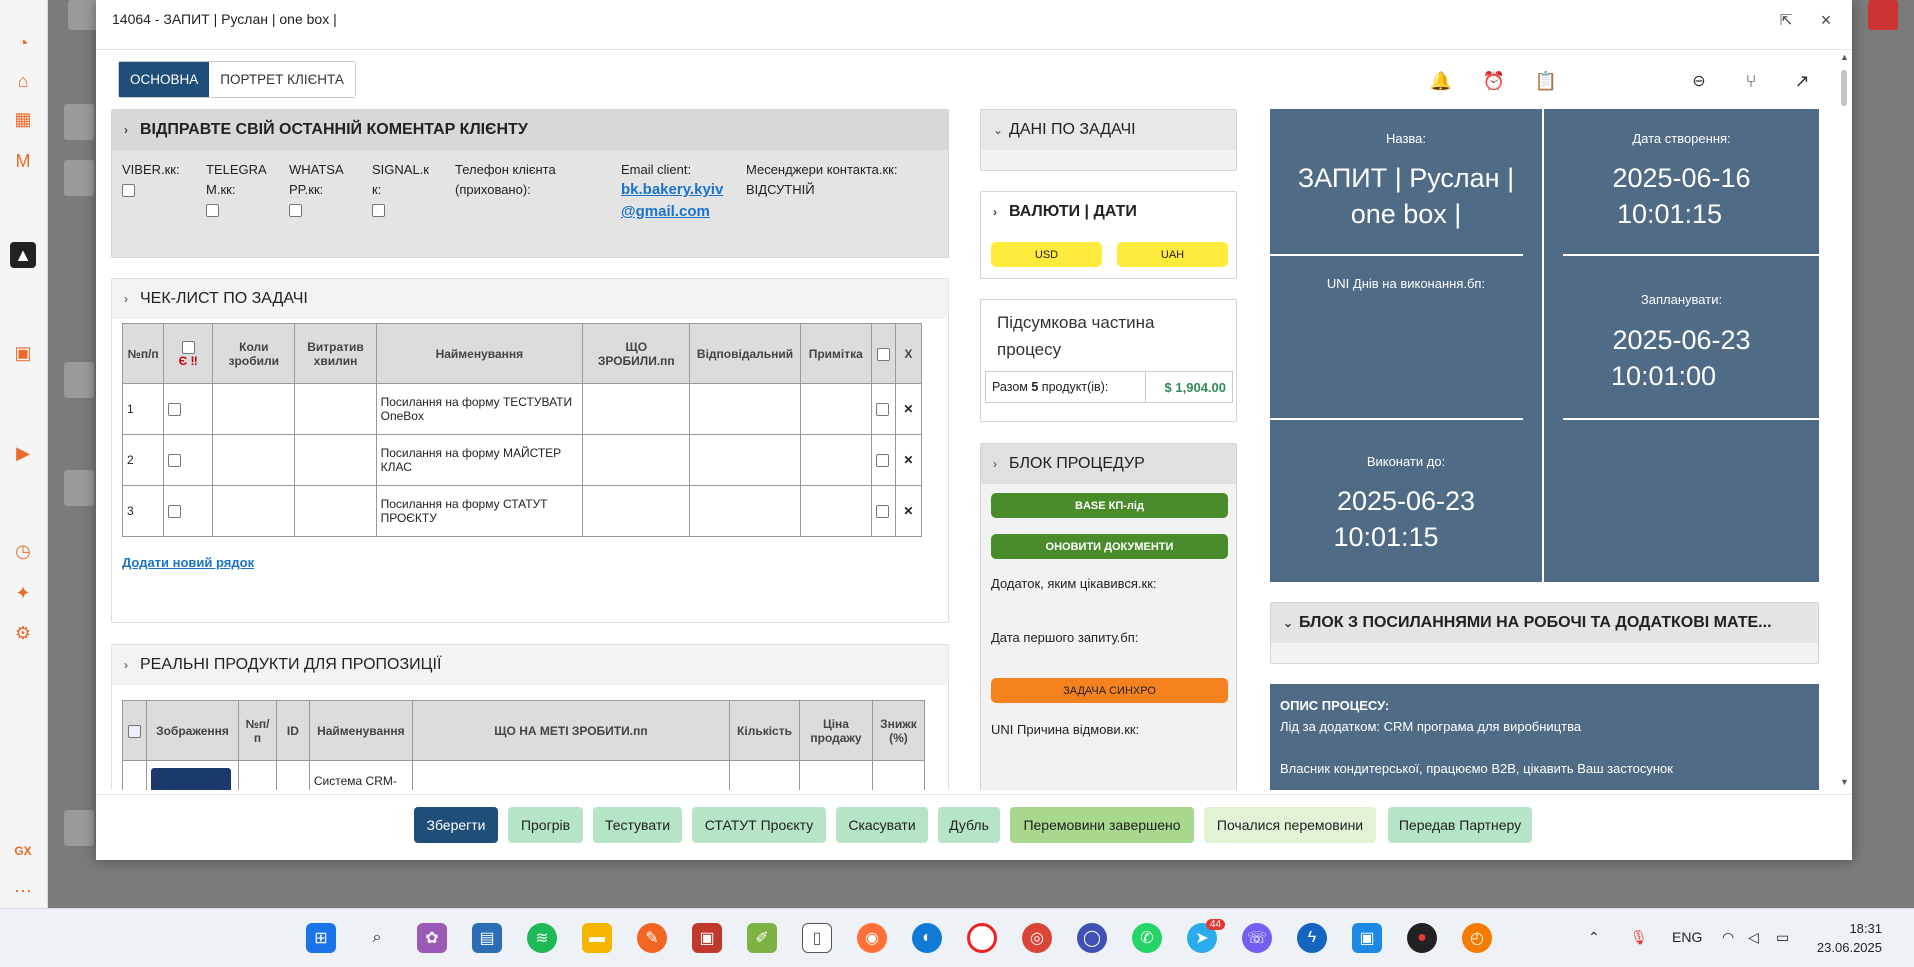 This screenshot has width=1914, height=967. Describe the element at coordinates (134, 731) in the screenshot. I see `products-select-all` at that location.